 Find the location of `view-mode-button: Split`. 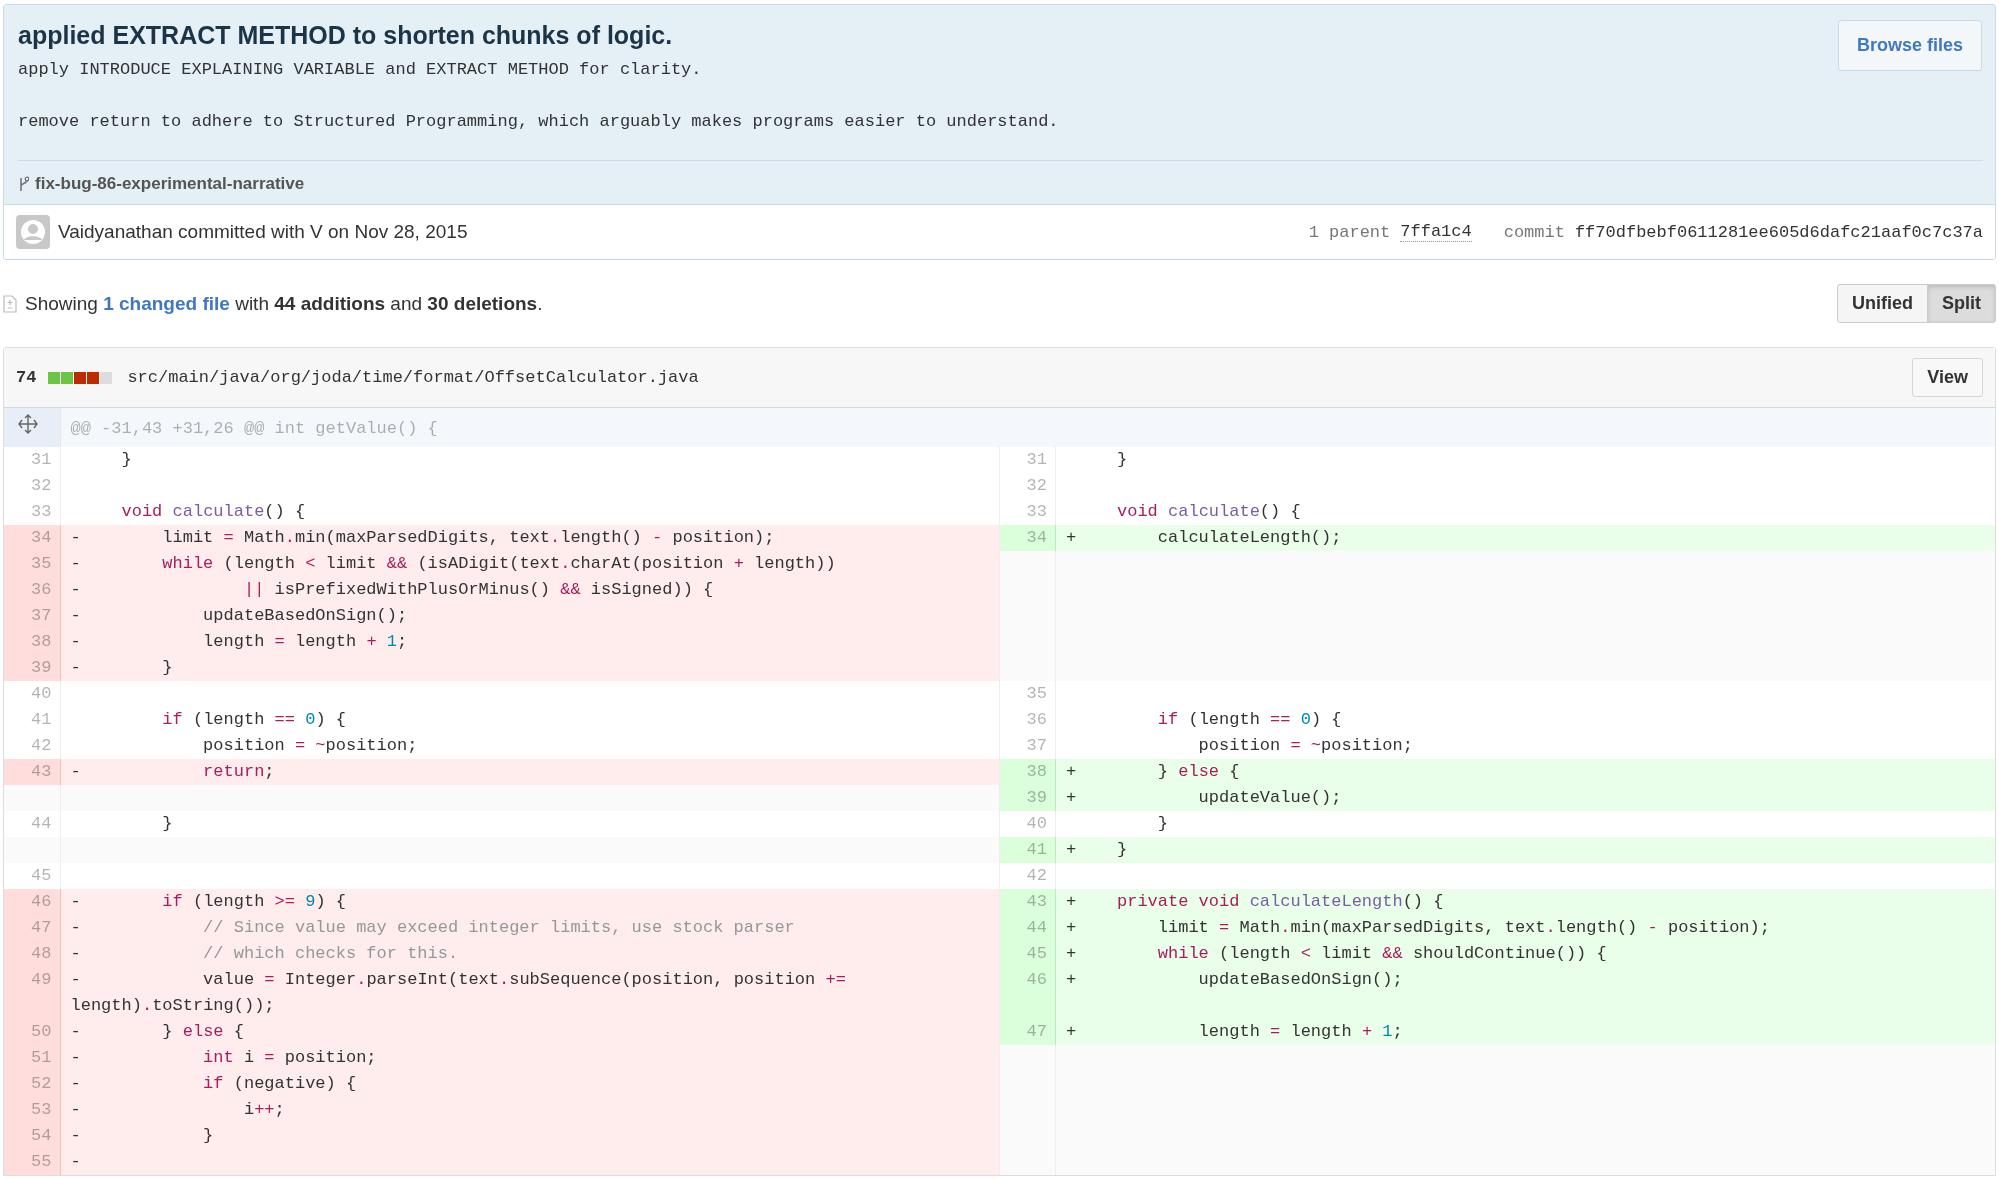

view-mode-button: Split is located at coordinates (1961, 303).